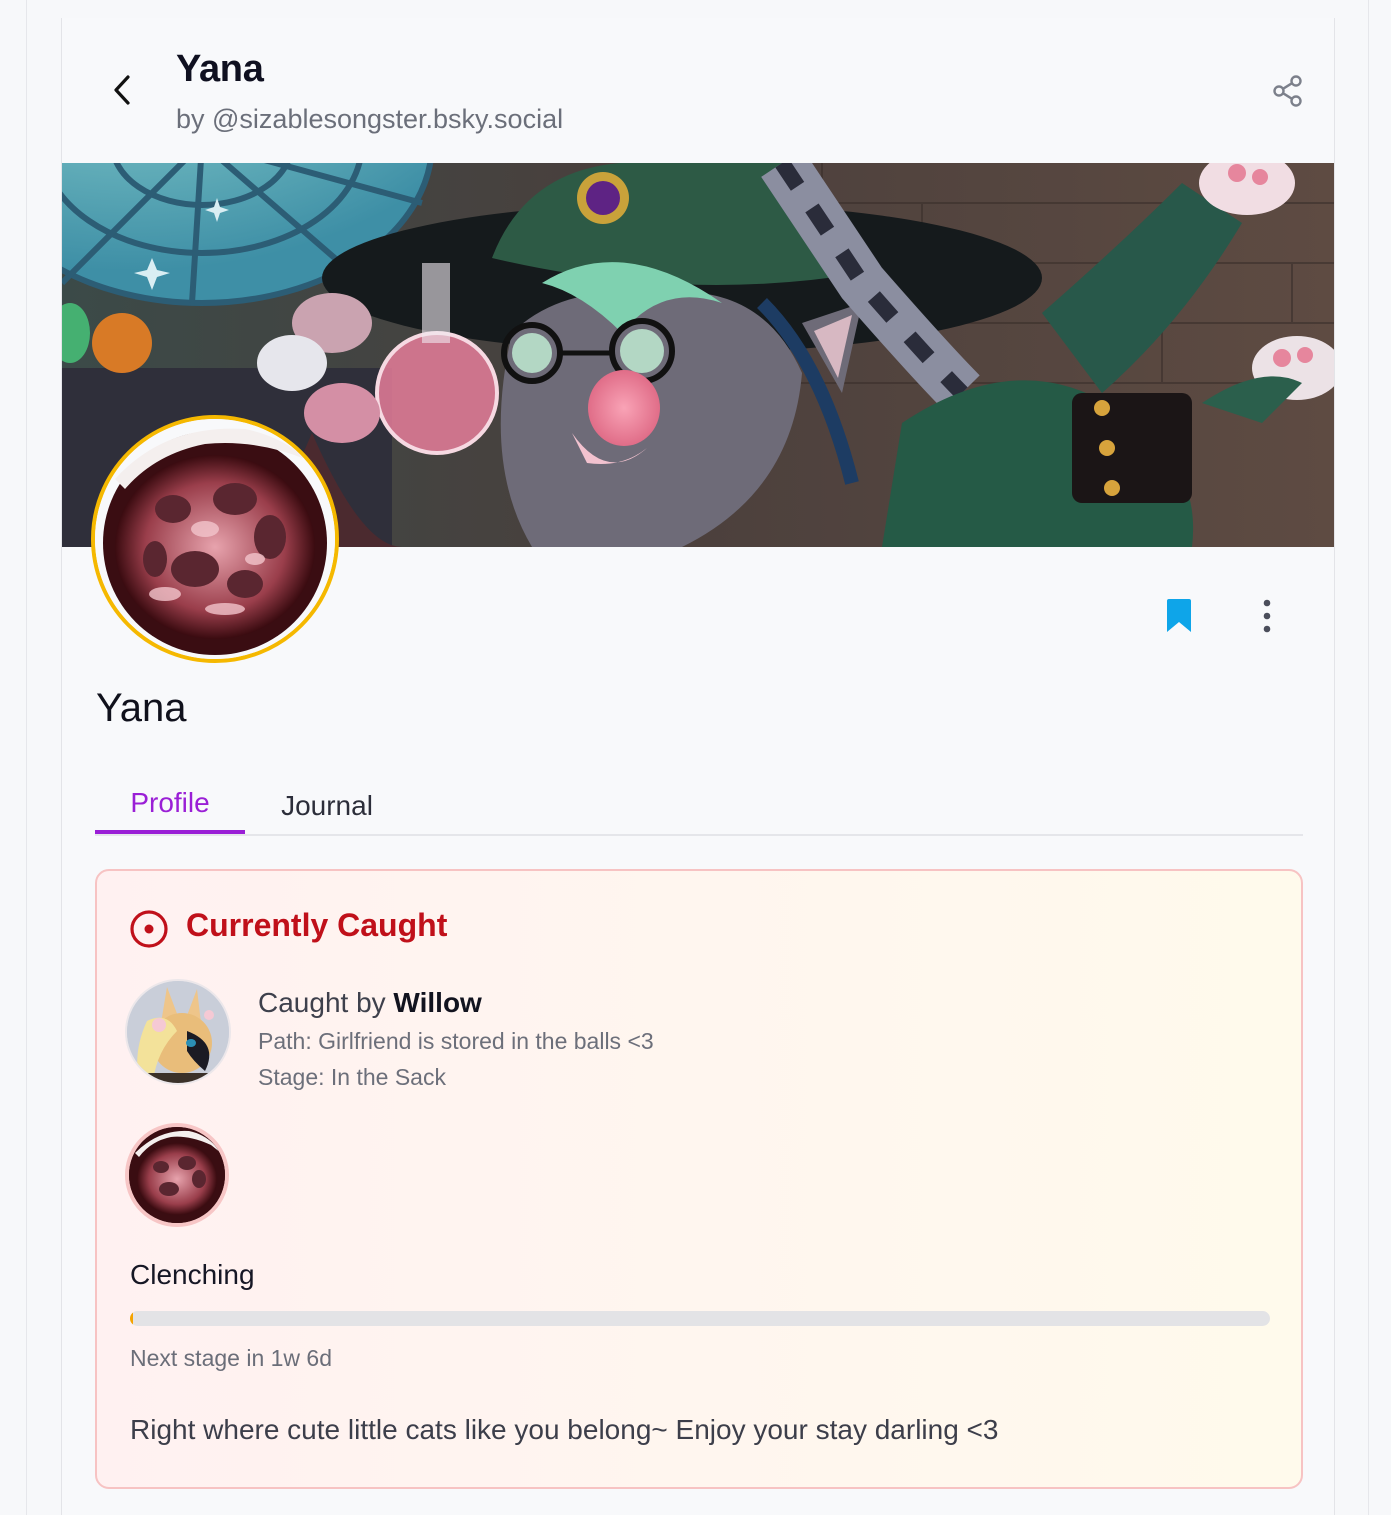  What do you see at coordinates (369, 119) in the screenshot?
I see `page-subtitle: by @sizablesongster.bsky.social` at bounding box center [369, 119].